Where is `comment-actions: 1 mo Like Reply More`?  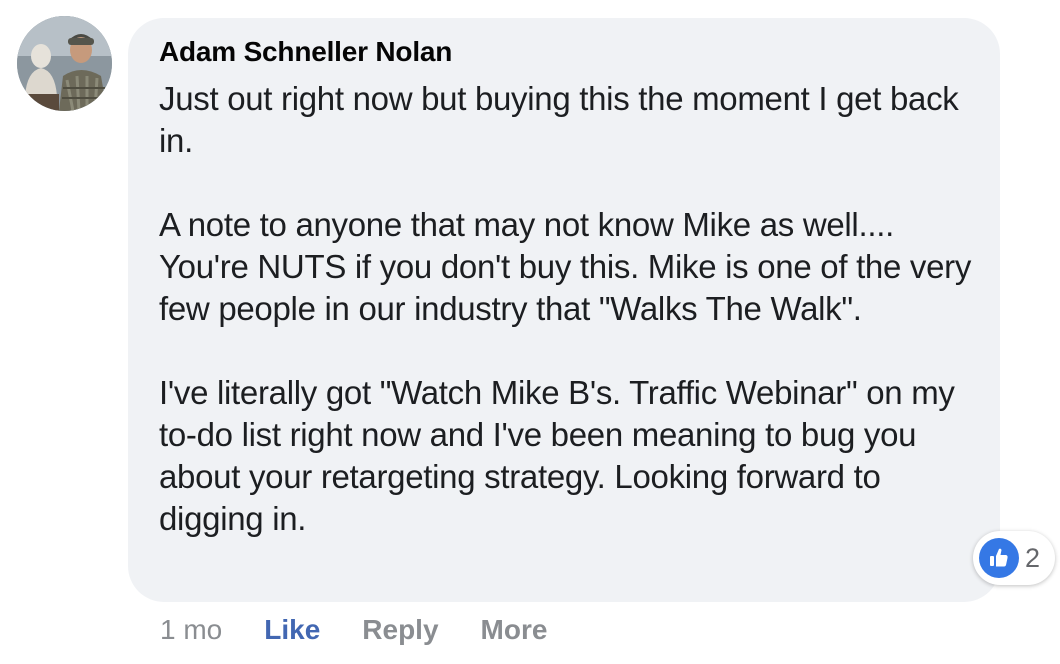 comment-actions: 1 mo Like Reply More is located at coordinates (353, 630).